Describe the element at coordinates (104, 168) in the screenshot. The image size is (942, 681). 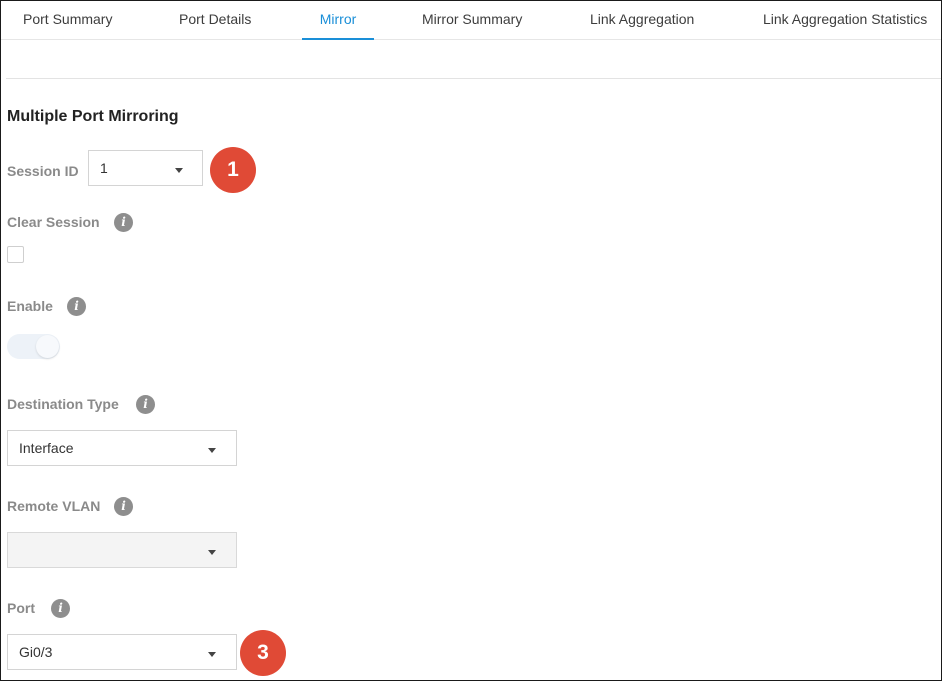
I see `session-id-value: 1` at that location.